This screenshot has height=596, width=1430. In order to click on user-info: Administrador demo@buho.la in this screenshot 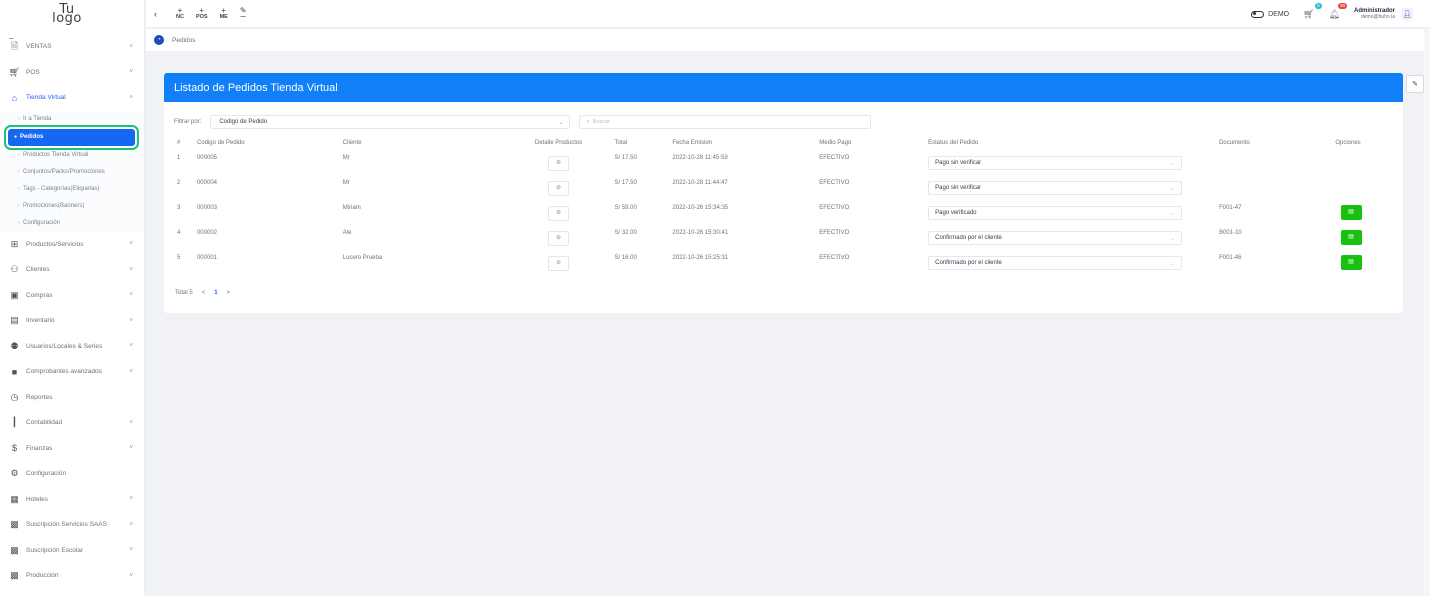, I will do `click(1374, 14)`.